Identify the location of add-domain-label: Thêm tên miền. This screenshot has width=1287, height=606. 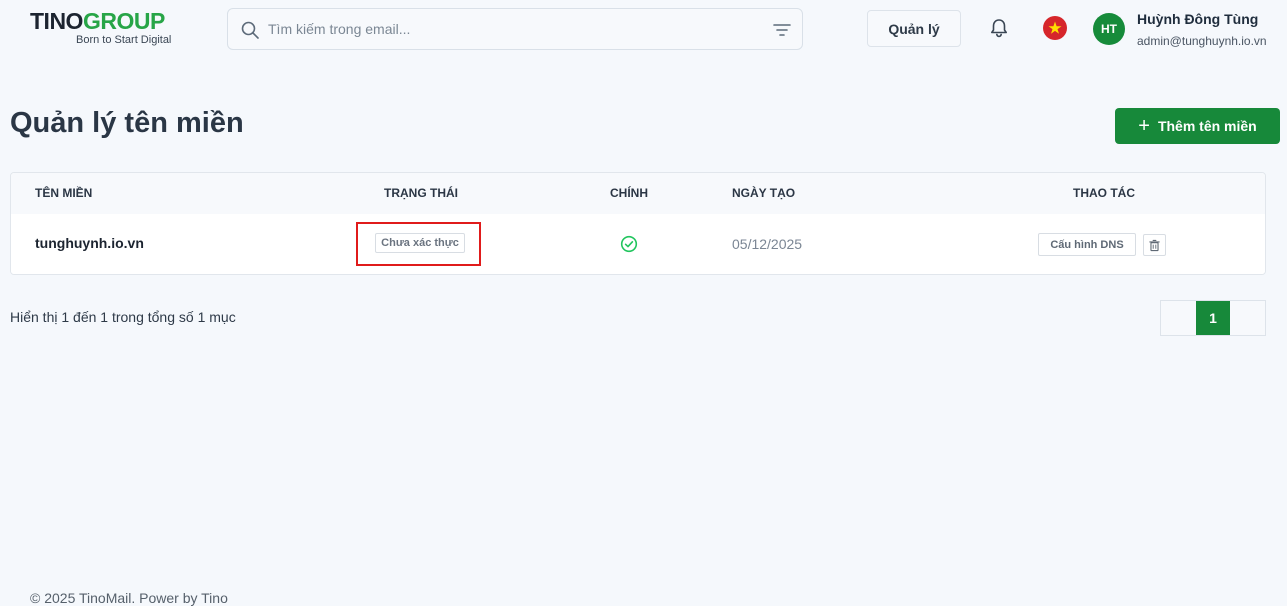
(1207, 126).